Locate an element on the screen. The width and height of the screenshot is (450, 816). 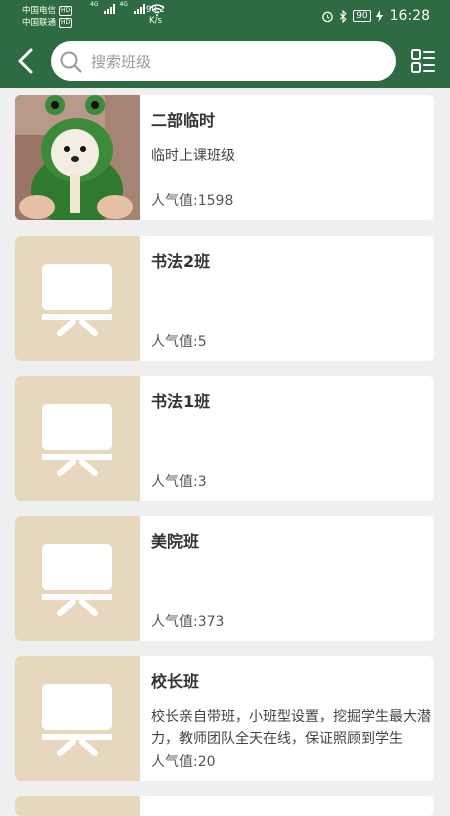
class-popularity: 人气值:20 is located at coordinates (183, 762).